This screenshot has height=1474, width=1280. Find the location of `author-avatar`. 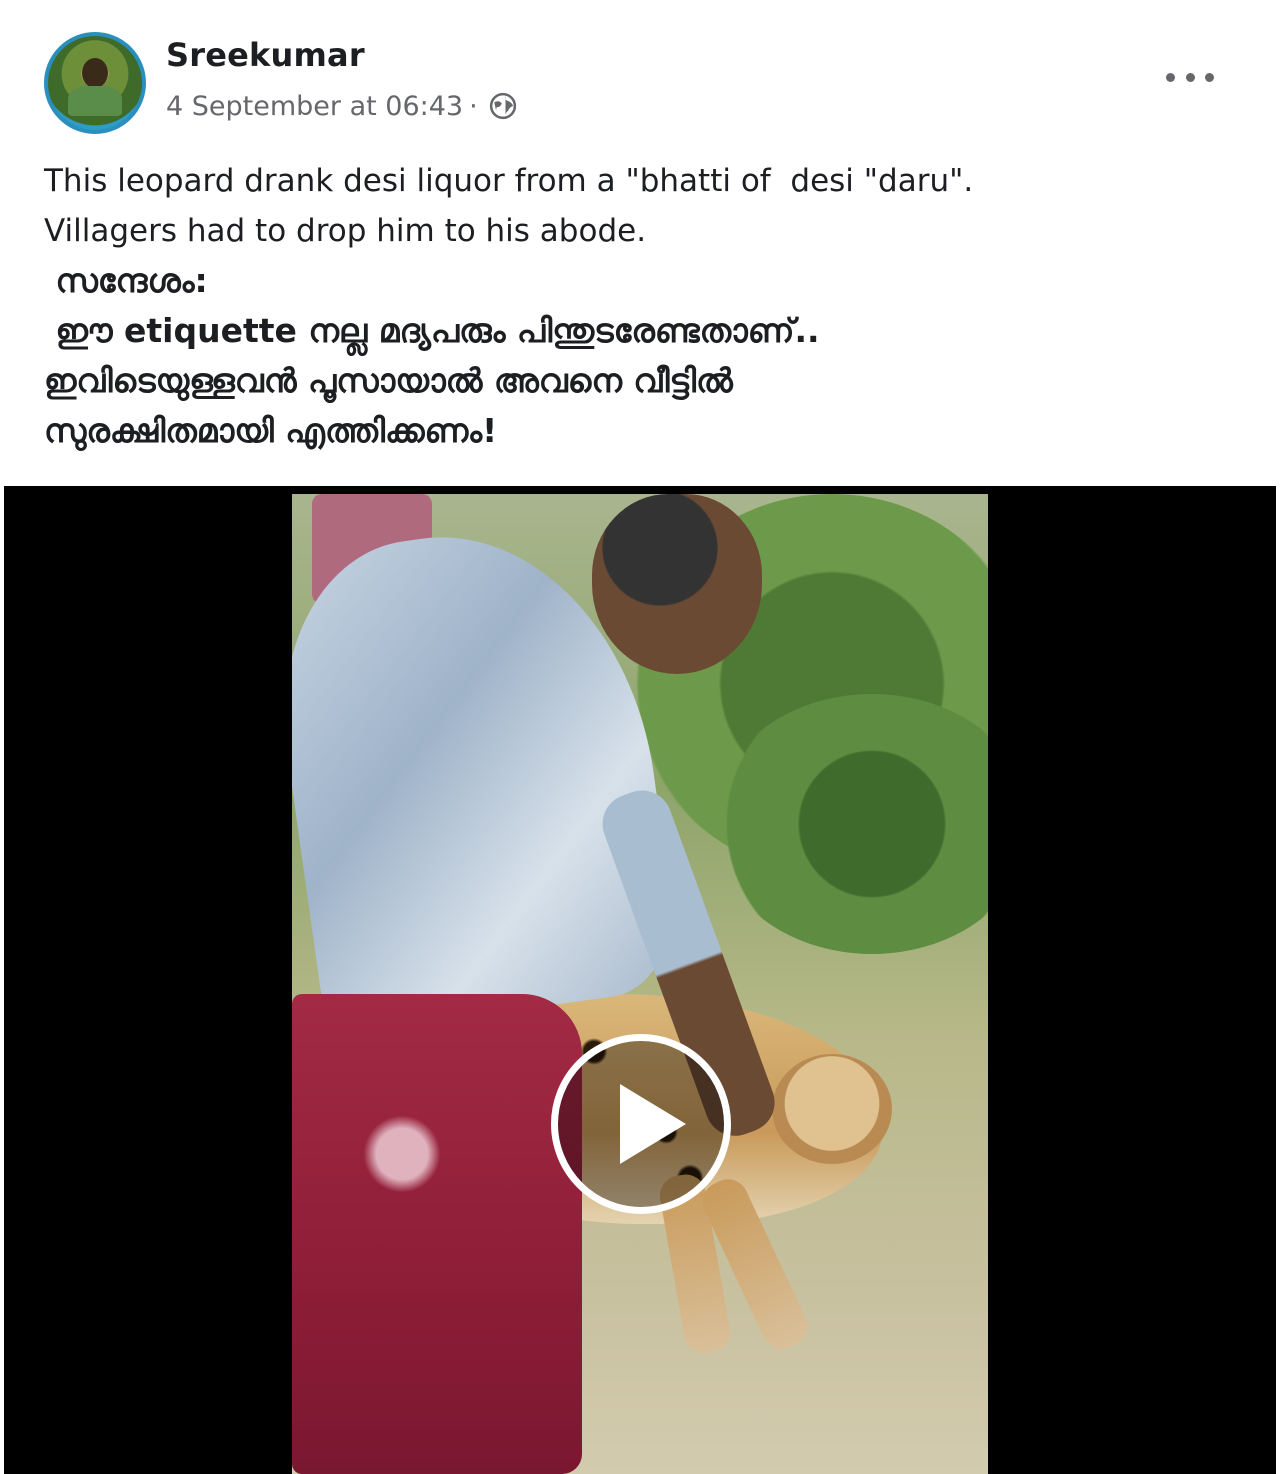

author-avatar is located at coordinates (95, 83).